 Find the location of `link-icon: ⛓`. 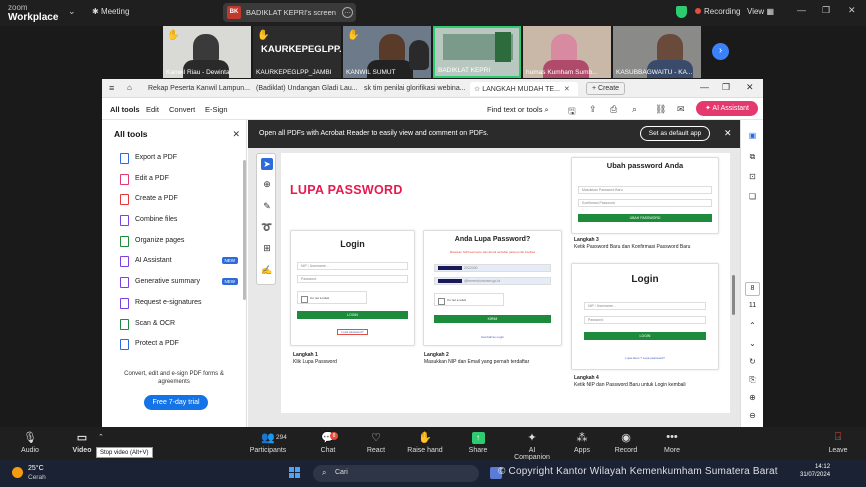

link-icon: ⛓ is located at coordinates (660, 109).